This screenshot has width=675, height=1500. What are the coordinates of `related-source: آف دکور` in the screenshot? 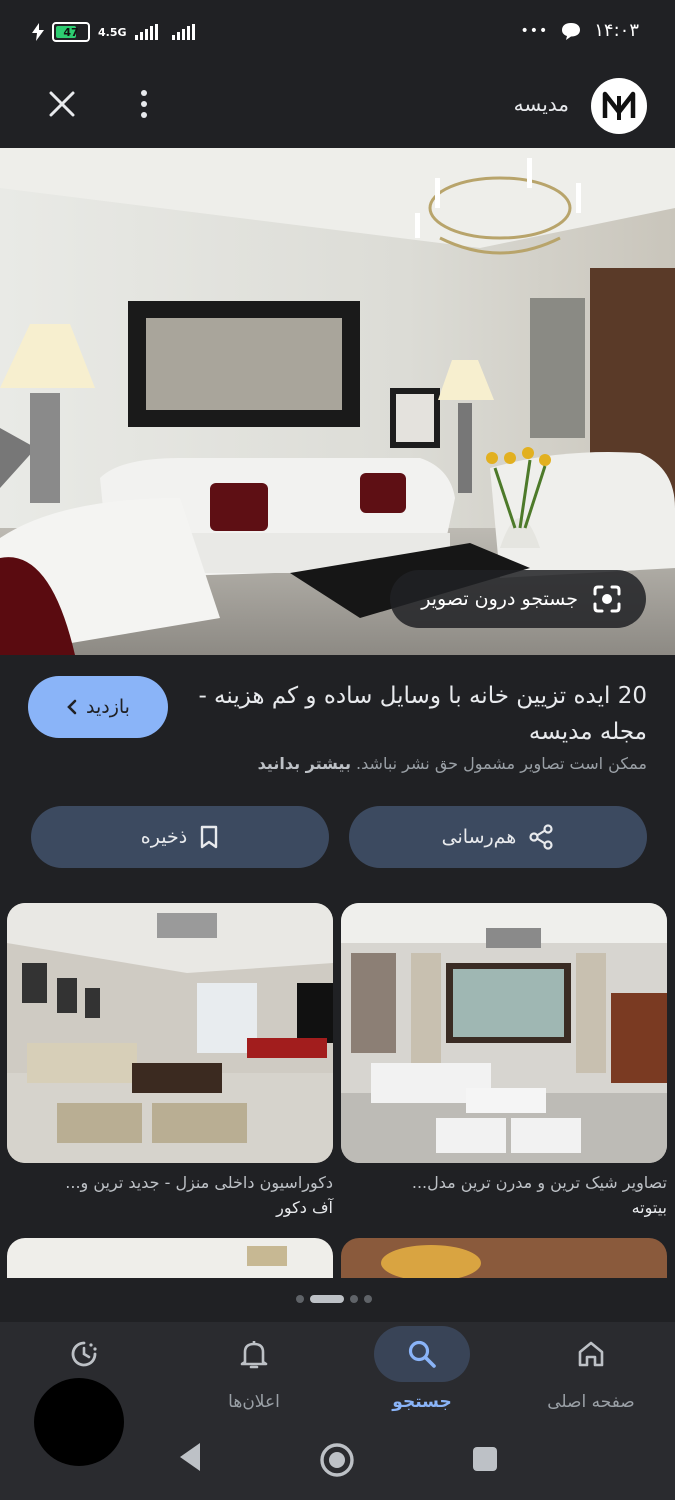 It's located at (304, 1207).